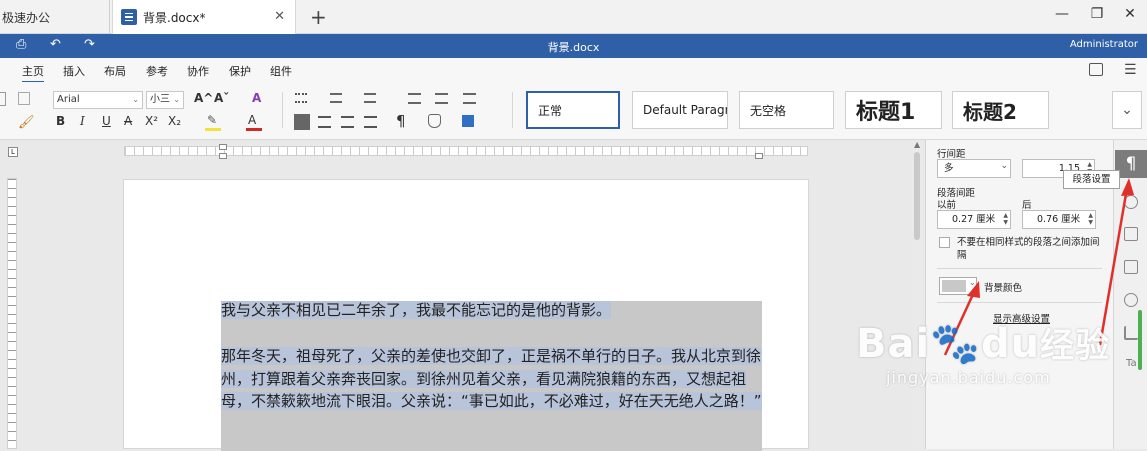 The width and height of the screenshot is (1147, 451). I want to click on arrow-head-paragraph, so click(1127, 187).